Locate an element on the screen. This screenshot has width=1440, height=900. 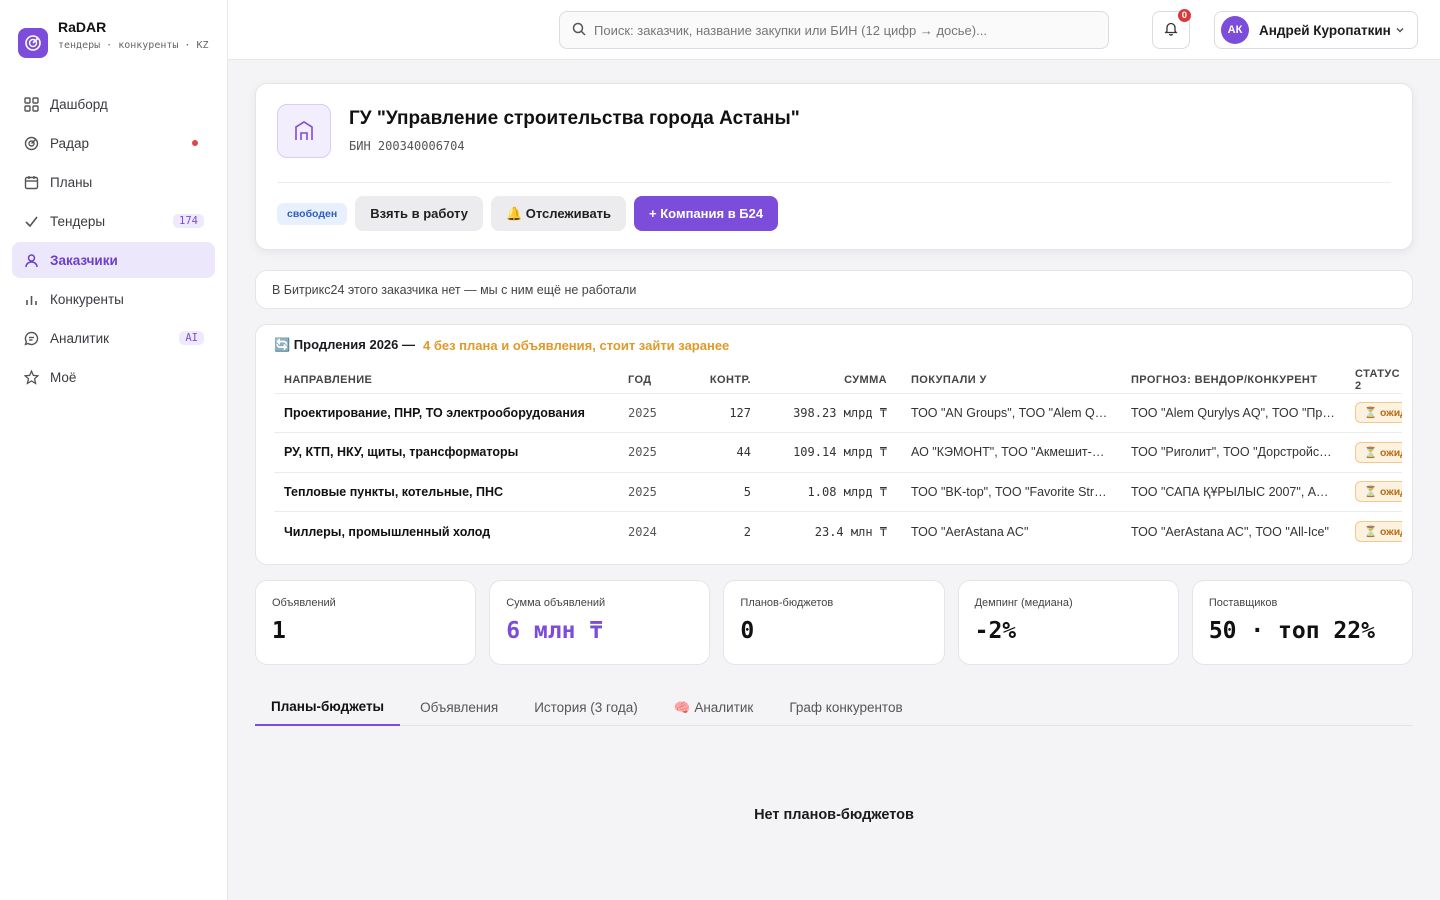
stat-value: 0 is located at coordinates (747, 631).